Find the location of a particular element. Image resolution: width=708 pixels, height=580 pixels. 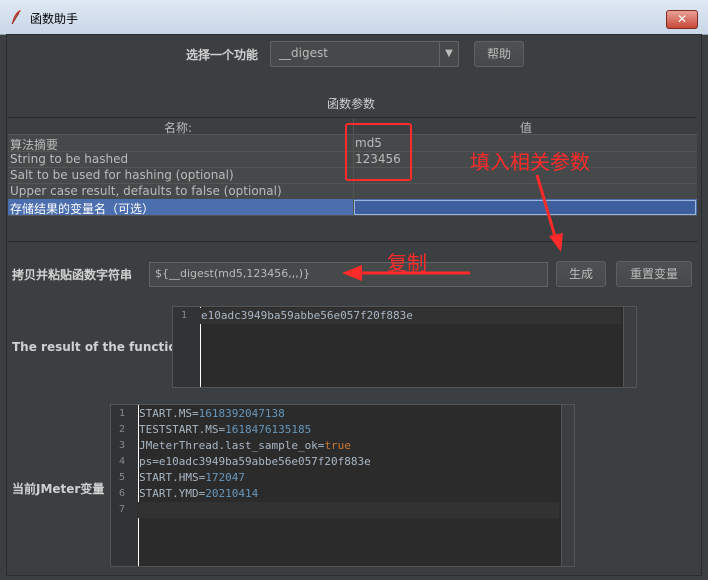

code-line: START.HMS=172047 is located at coordinates (192, 477).